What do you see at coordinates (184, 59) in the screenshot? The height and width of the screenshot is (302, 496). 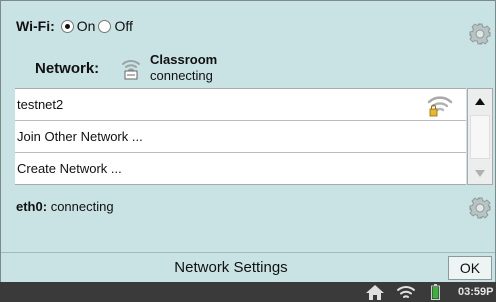 I see `network-name: Classroom` at bounding box center [184, 59].